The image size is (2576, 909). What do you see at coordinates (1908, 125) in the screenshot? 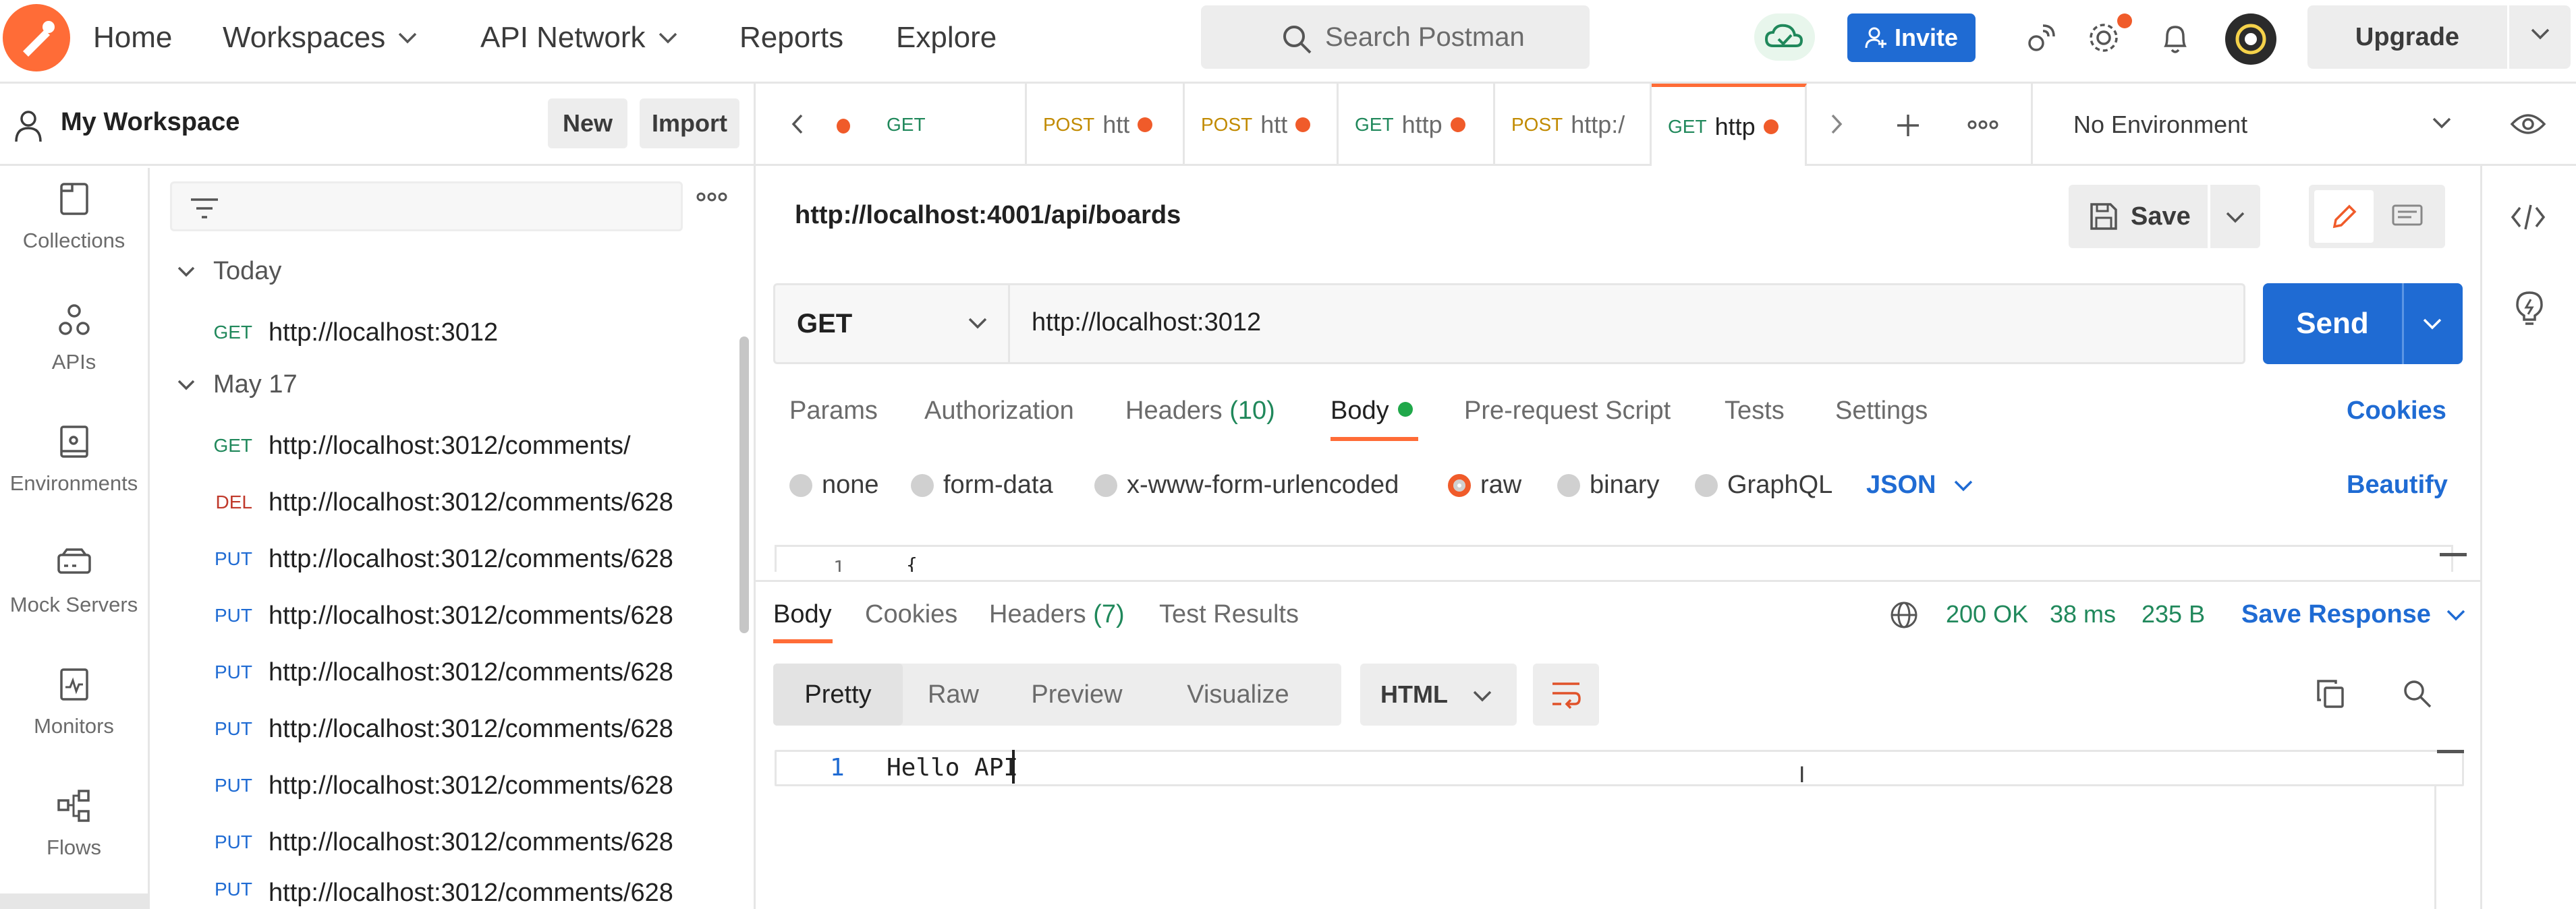
I see `plus-icon` at bounding box center [1908, 125].